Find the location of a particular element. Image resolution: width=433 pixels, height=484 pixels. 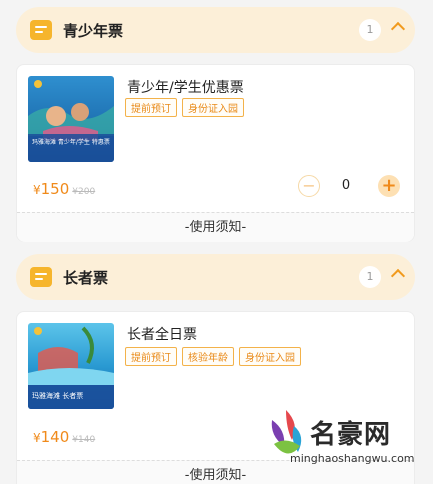

ticket-tags: 提前预订 身份证入园 is located at coordinates (184, 107).